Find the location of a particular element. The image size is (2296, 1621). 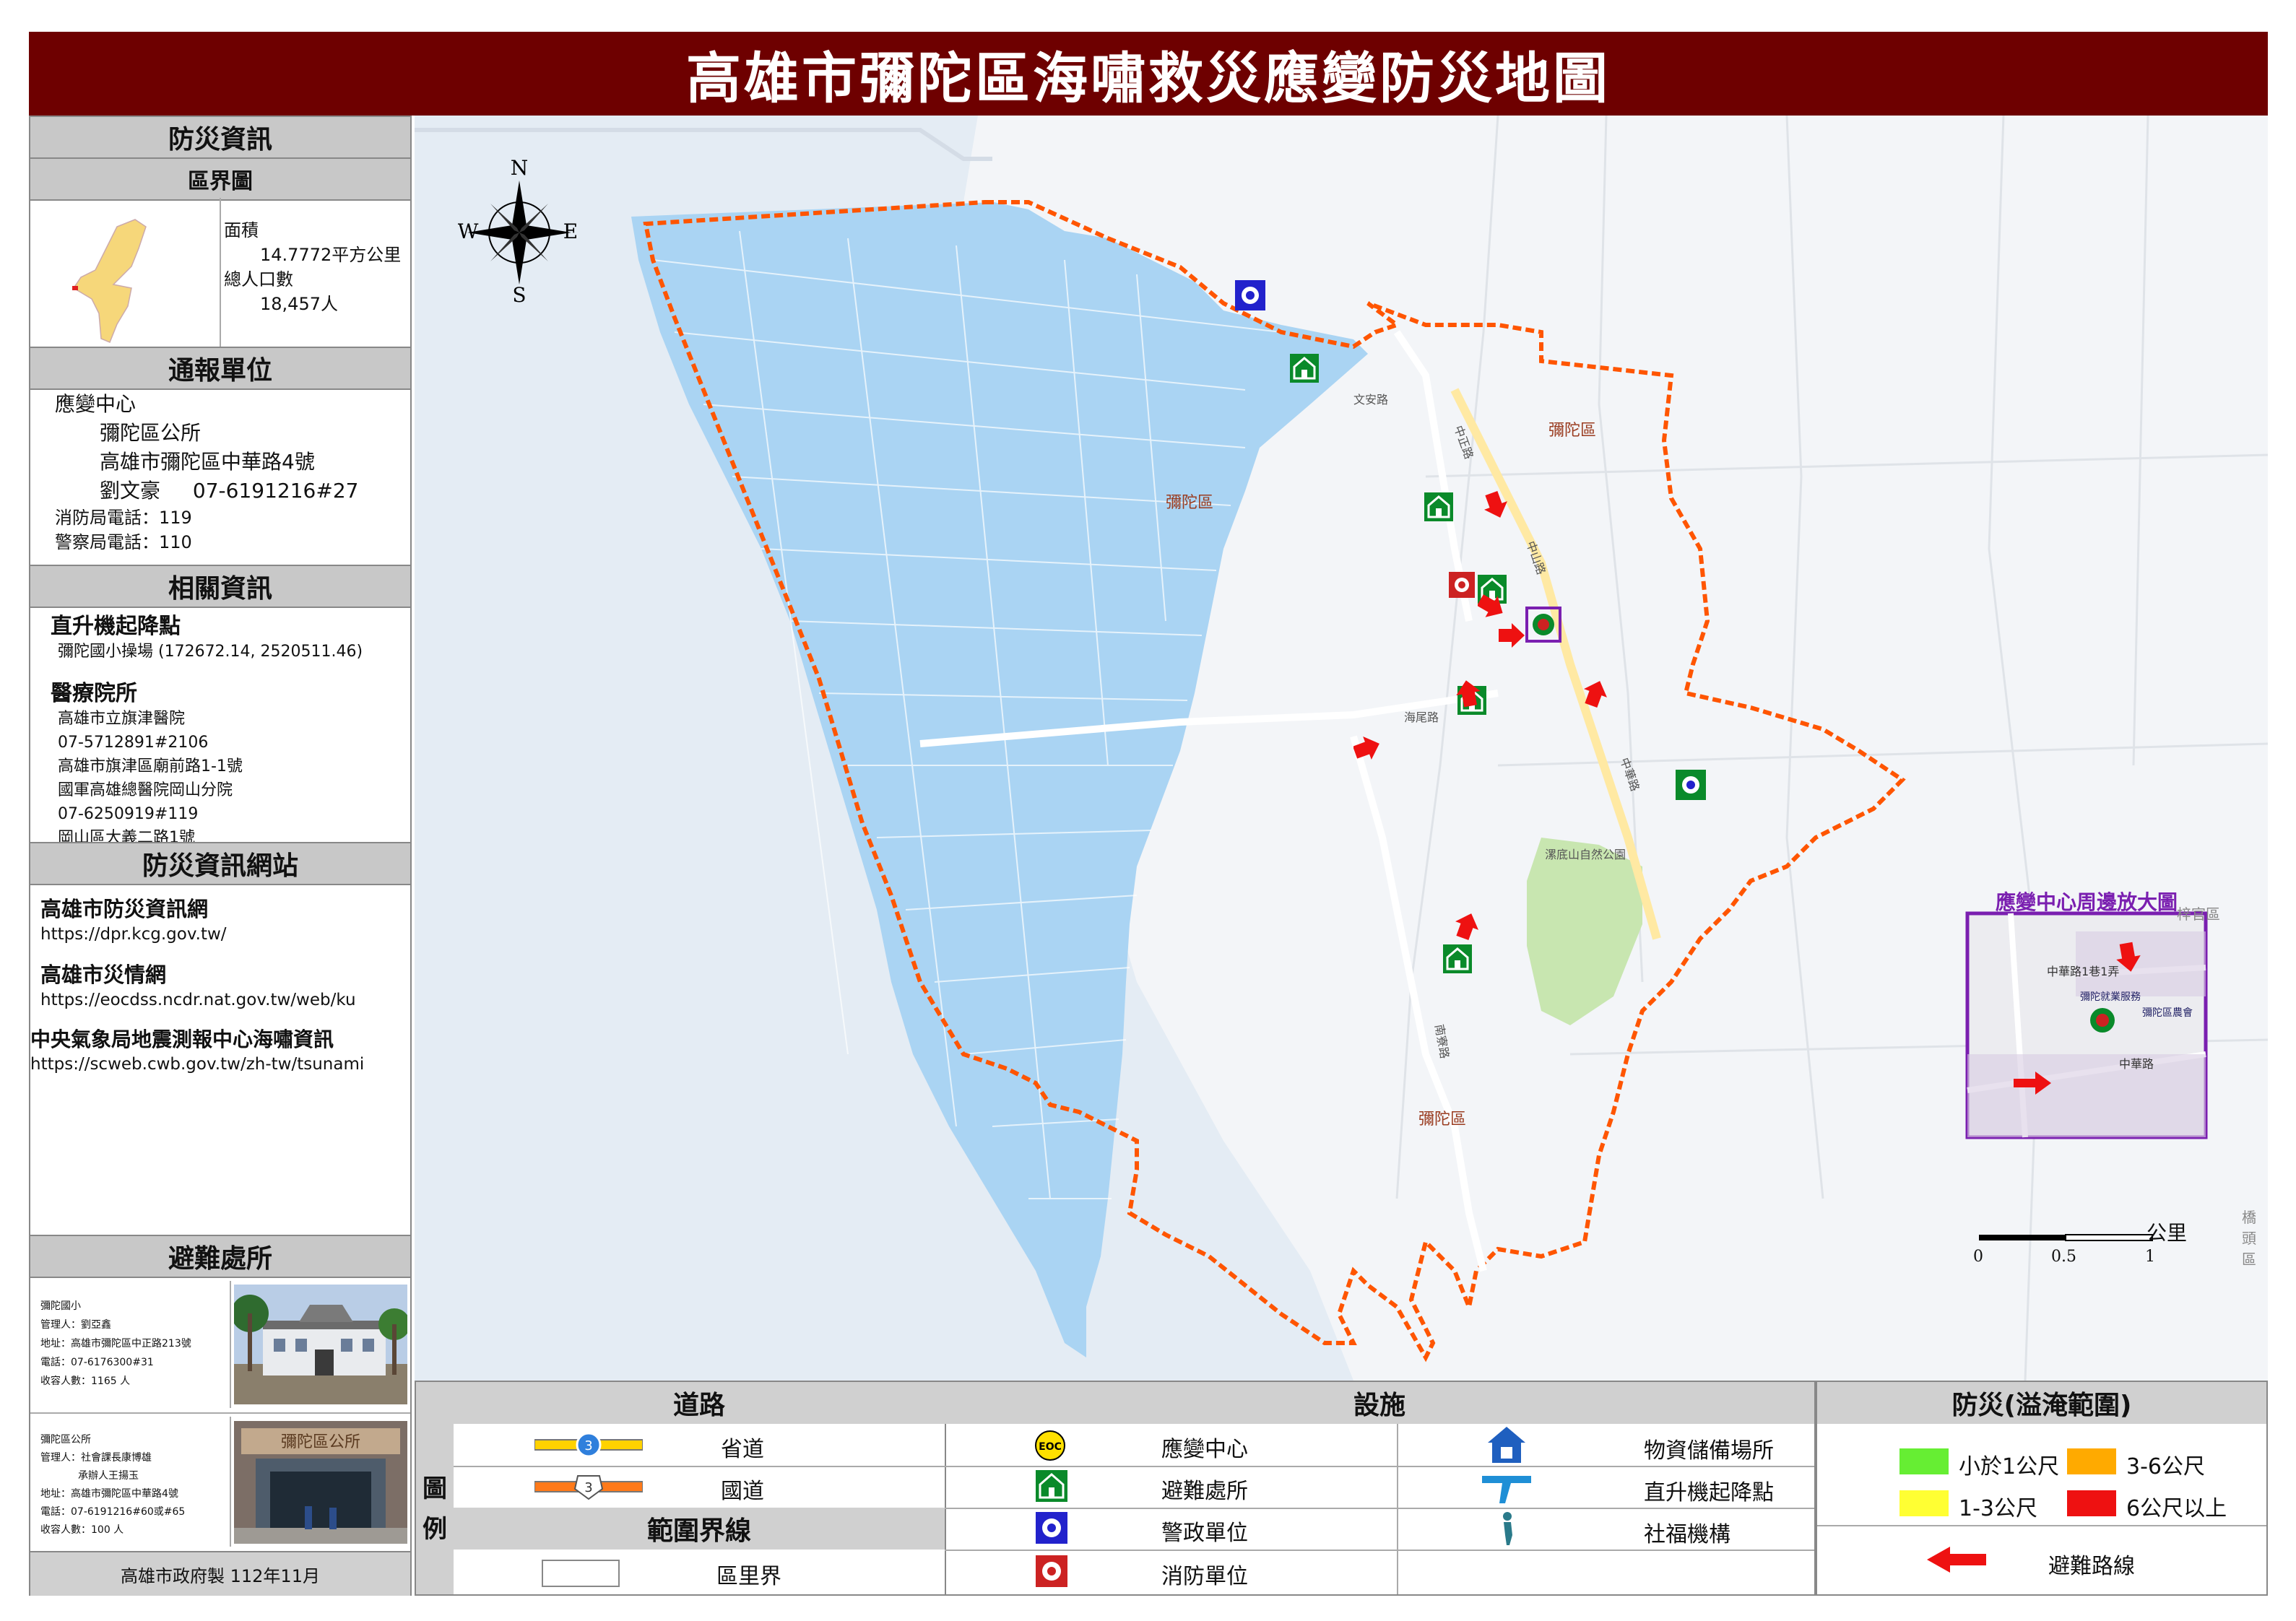

legend-side-char: 例 is located at coordinates (435, 1529).